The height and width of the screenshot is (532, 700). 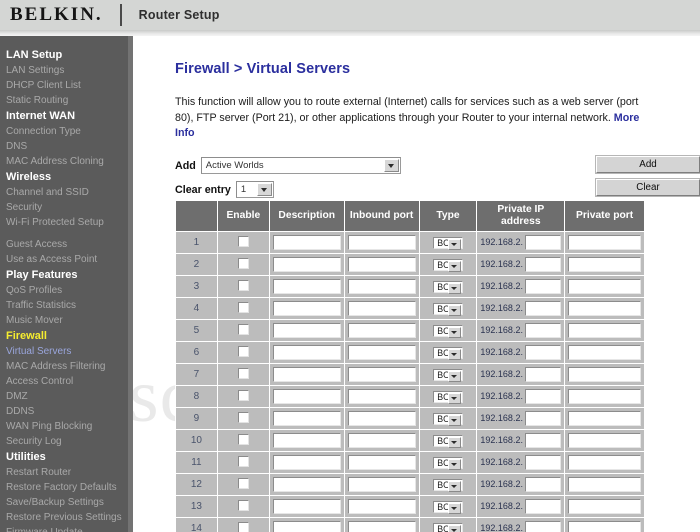 What do you see at coordinates (64, 487) in the screenshot?
I see `sidebar-item-restore-factory-defaults: Restore Factory Defaults` at bounding box center [64, 487].